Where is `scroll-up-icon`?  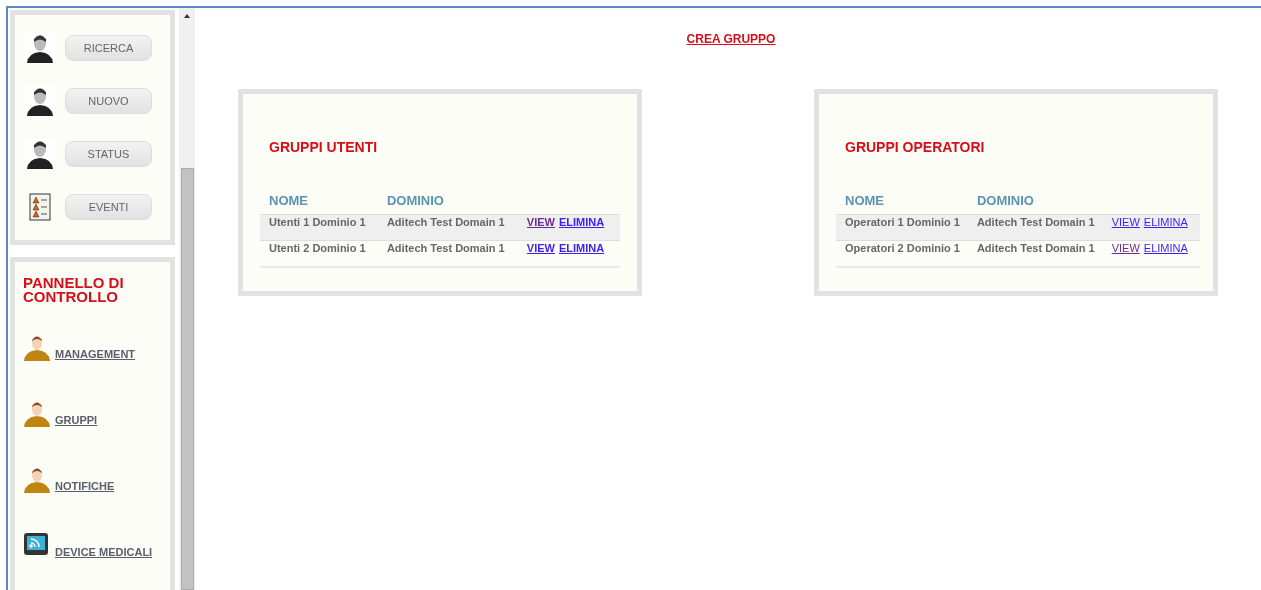
scroll-up-icon is located at coordinates (187, 16).